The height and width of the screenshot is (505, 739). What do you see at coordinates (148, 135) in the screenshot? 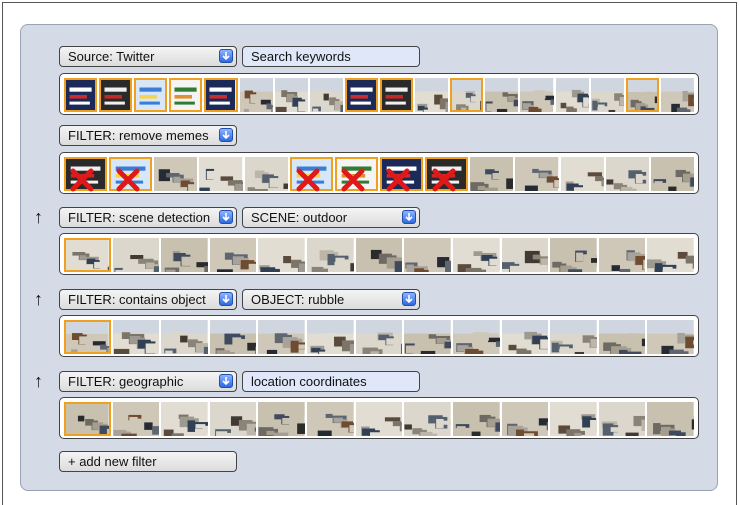
I see `filter-remove-memes-dropdown: FILTER: remove memes` at bounding box center [148, 135].